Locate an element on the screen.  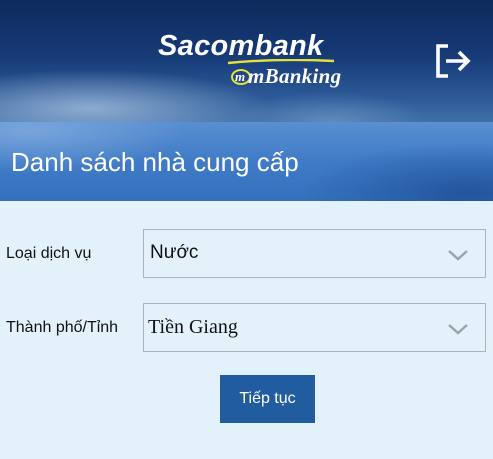
province-label: Thành phố/Tỉnh is located at coordinates (62, 327).